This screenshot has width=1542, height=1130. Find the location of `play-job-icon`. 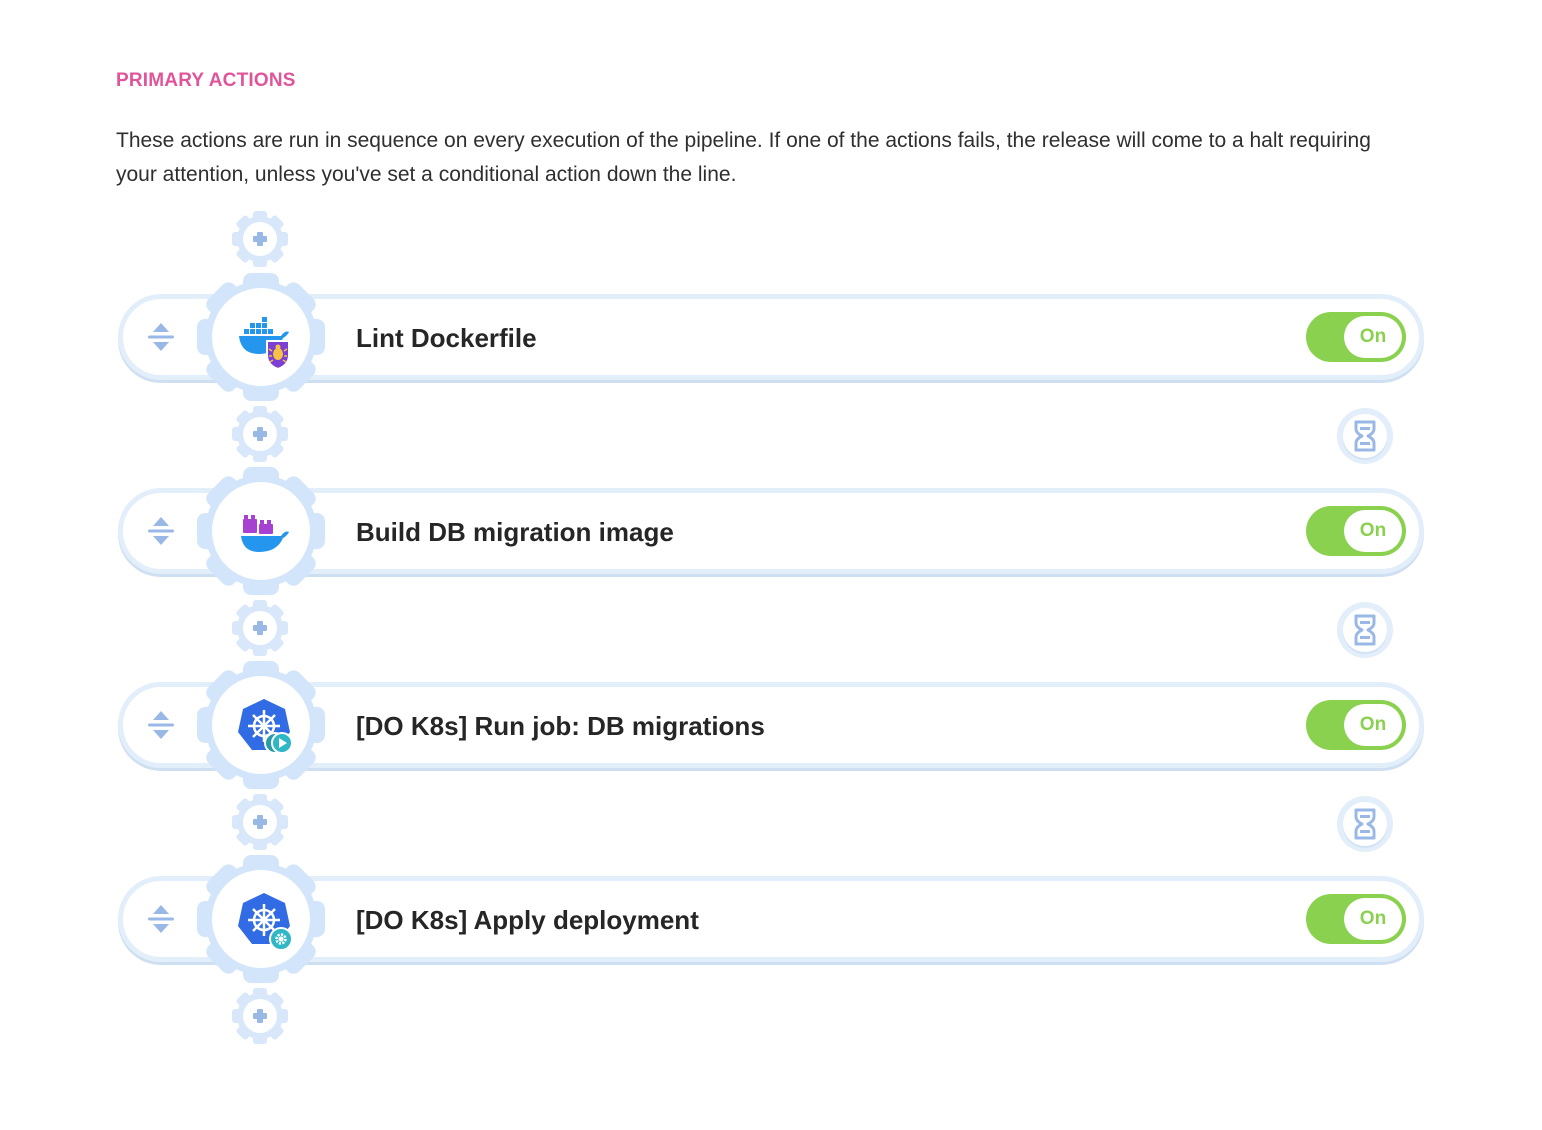

play-job-icon is located at coordinates (278, 743).